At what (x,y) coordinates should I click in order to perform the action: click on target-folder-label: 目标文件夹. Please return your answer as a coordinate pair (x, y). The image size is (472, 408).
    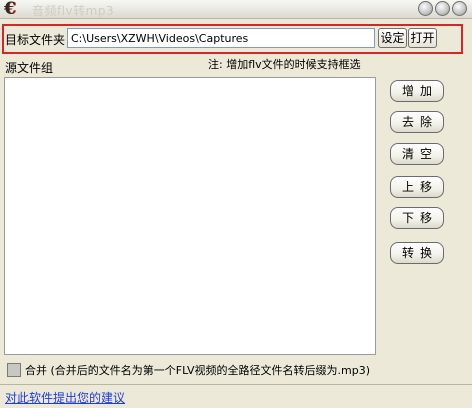
    Looking at the image, I should click on (35, 40).